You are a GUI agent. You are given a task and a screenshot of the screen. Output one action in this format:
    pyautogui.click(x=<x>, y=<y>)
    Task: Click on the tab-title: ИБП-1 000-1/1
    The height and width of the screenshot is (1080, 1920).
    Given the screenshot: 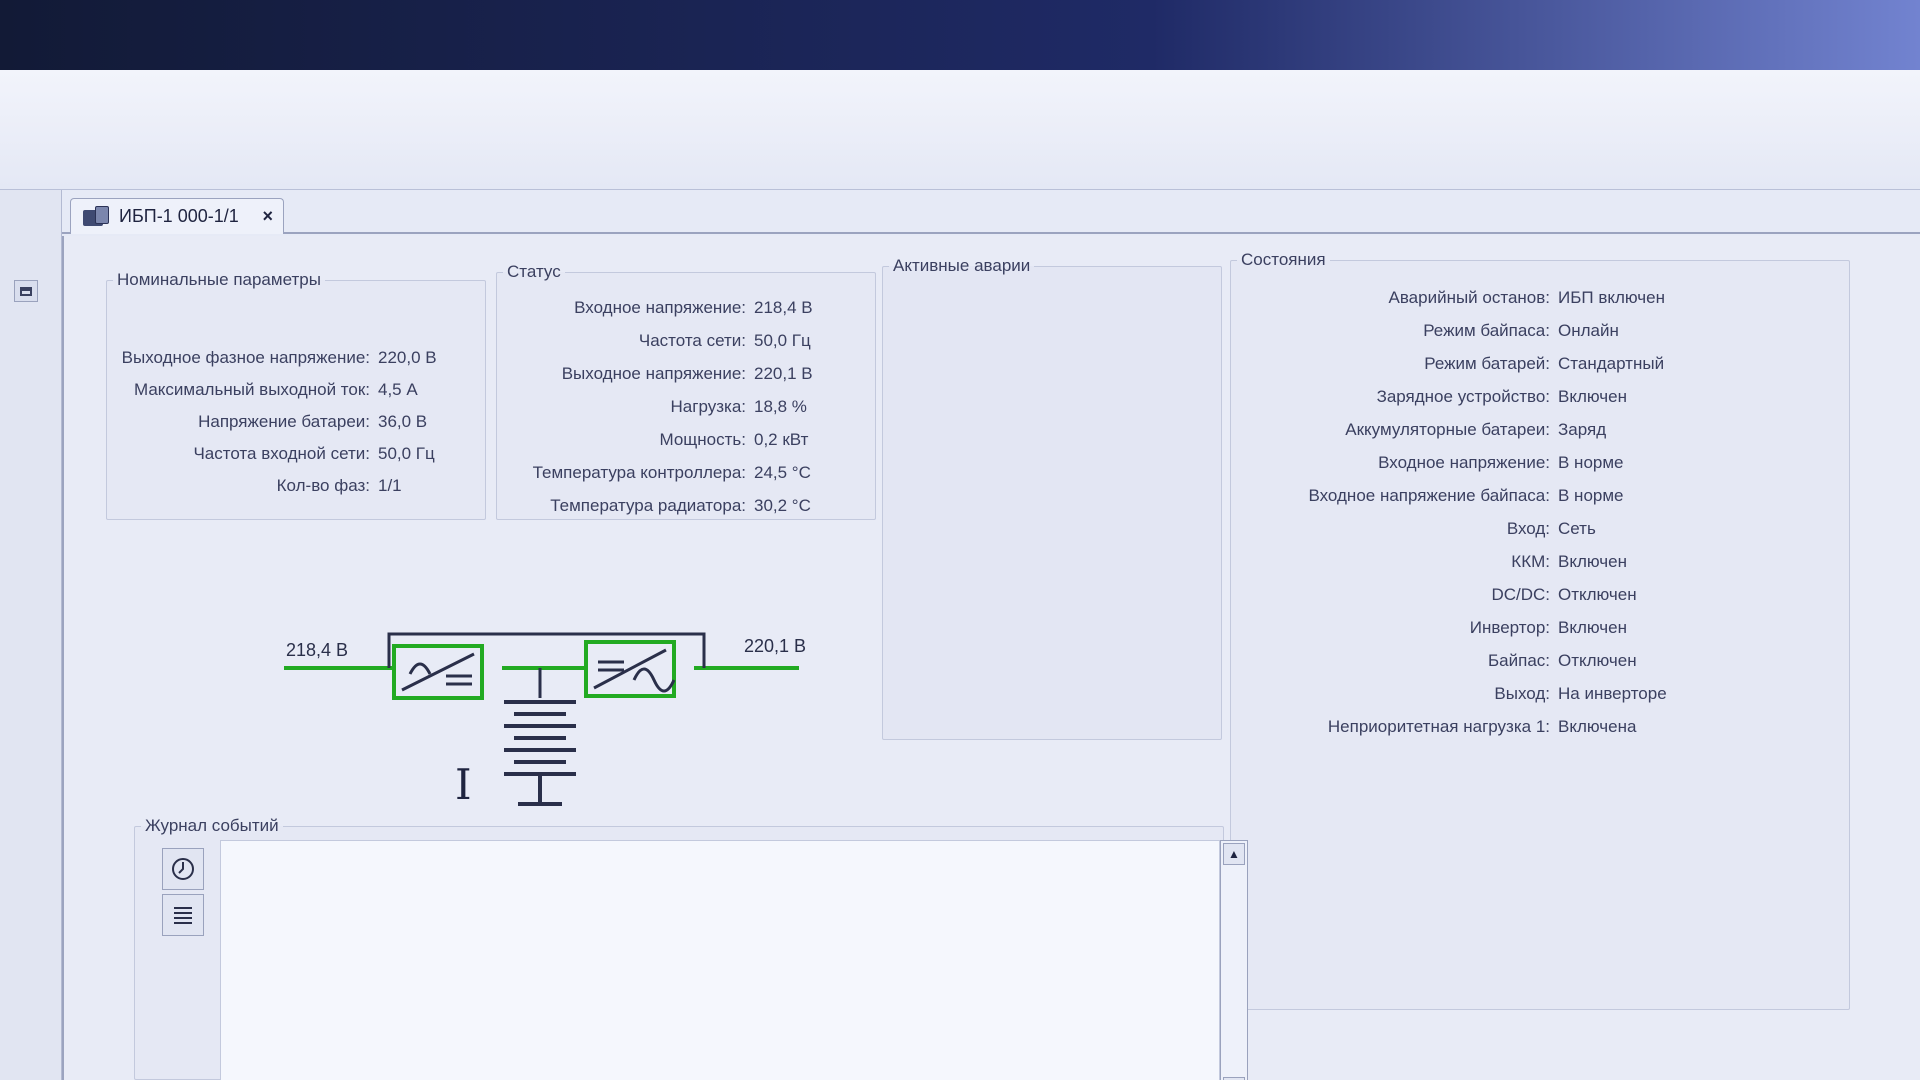 What is the action you would take?
    pyautogui.click(x=179, y=216)
    